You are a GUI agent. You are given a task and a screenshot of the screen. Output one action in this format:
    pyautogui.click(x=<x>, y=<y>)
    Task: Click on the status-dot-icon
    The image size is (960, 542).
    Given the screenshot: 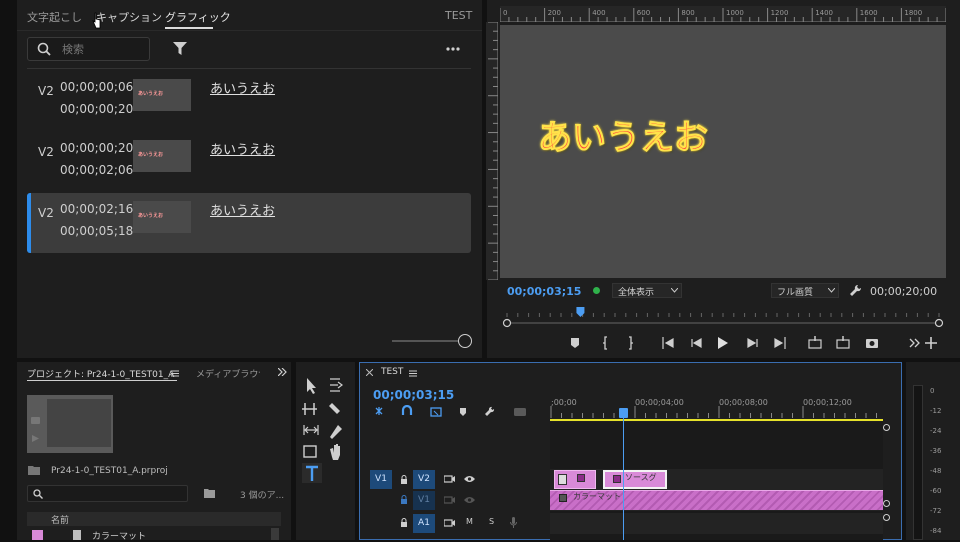 What is the action you would take?
    pyautogui.click(x=596, y=290)
    